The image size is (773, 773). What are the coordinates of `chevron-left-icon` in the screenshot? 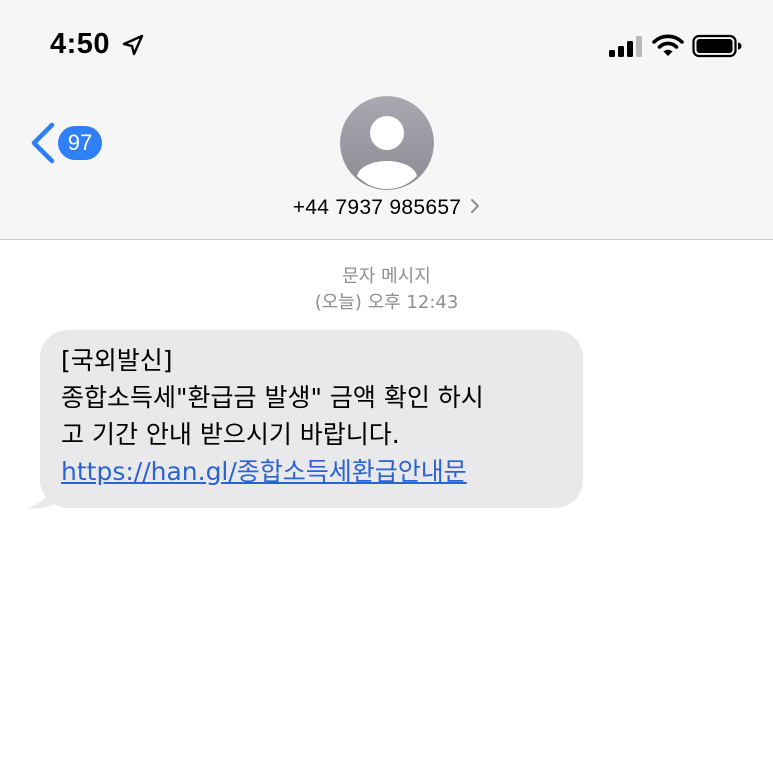 It's located at (43, 143).